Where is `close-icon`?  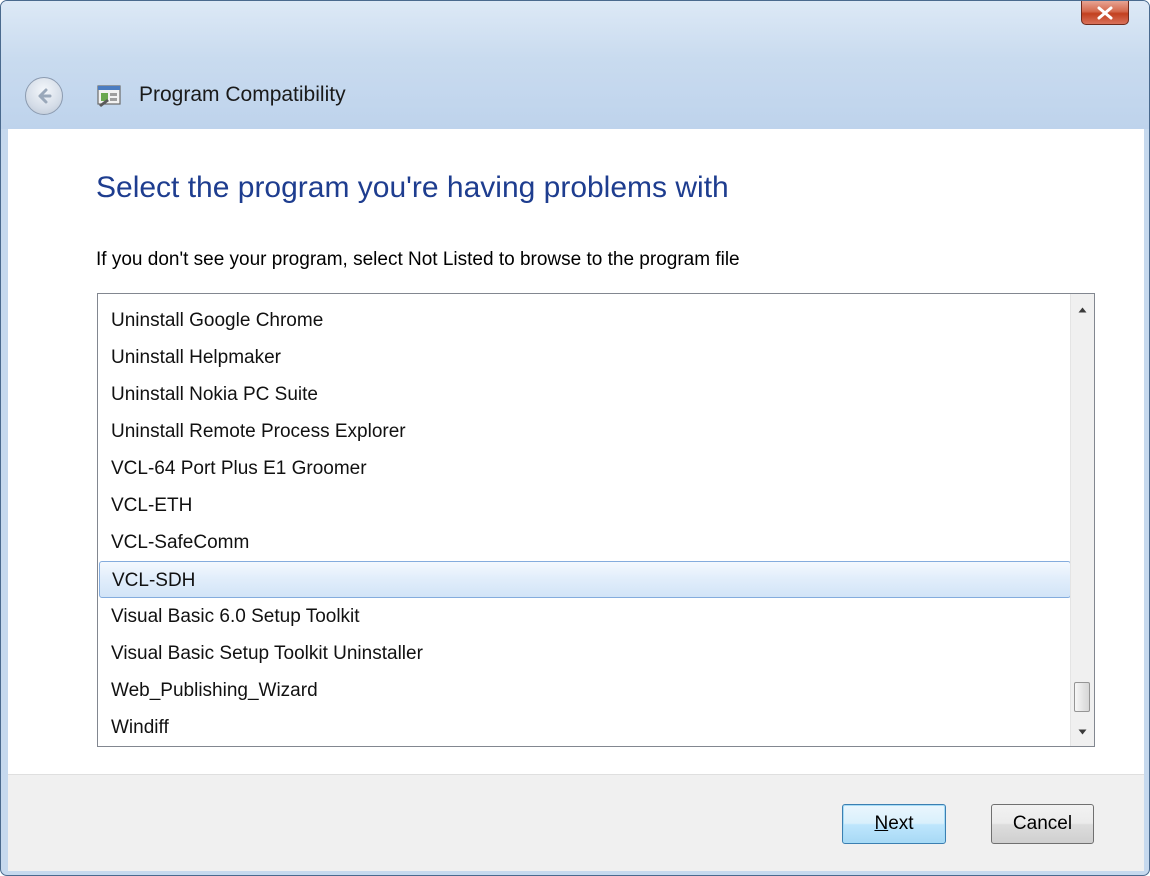
close-icon is located at coordinates (1105, 12).